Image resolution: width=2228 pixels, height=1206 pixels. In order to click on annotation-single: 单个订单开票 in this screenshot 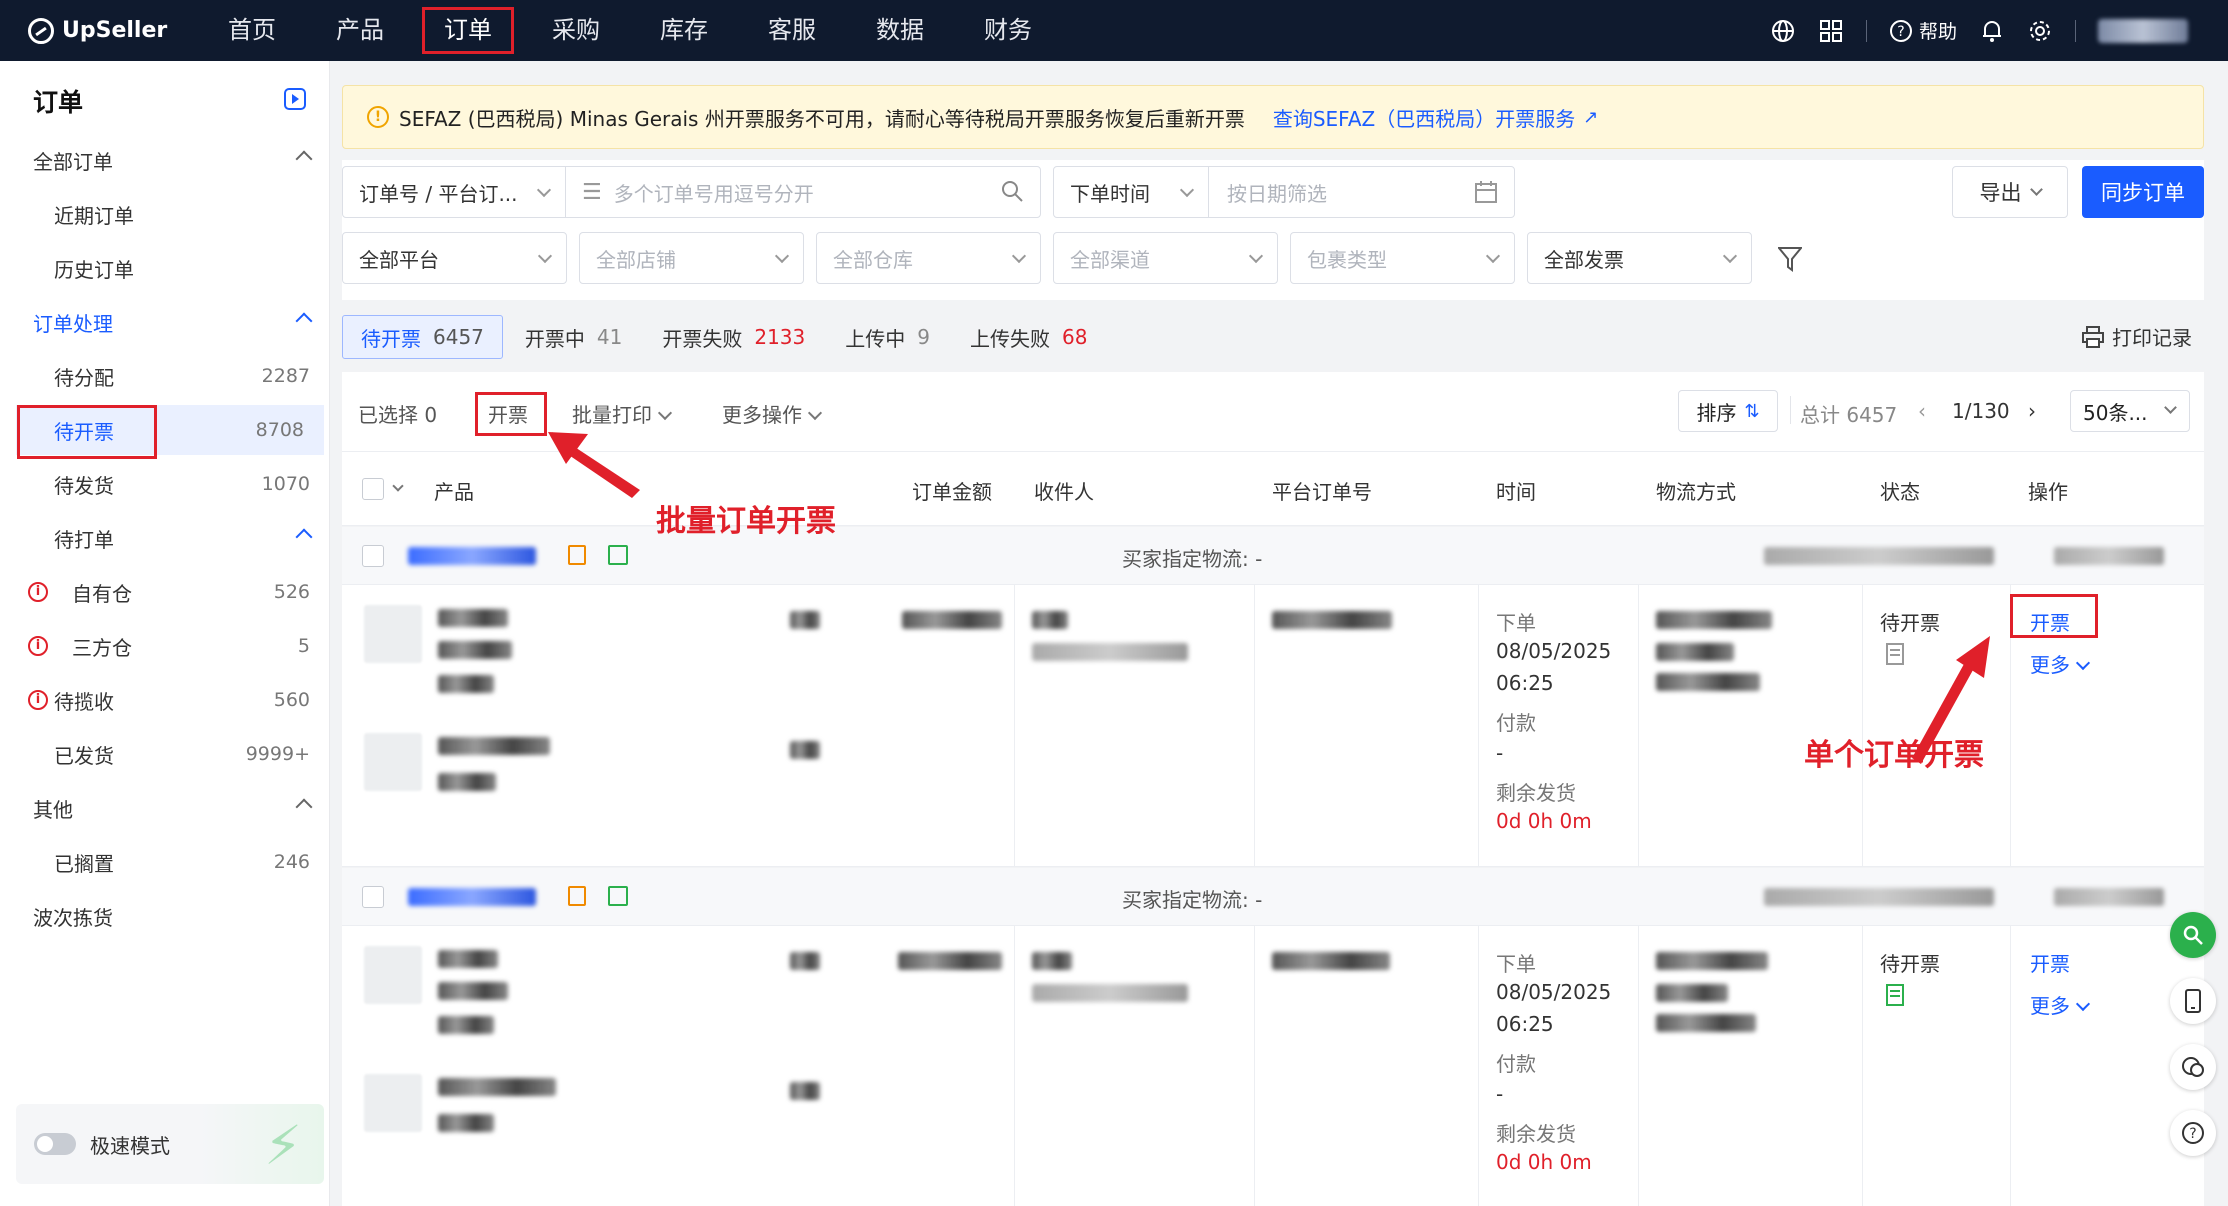, I will do `click(1894, 755)`.